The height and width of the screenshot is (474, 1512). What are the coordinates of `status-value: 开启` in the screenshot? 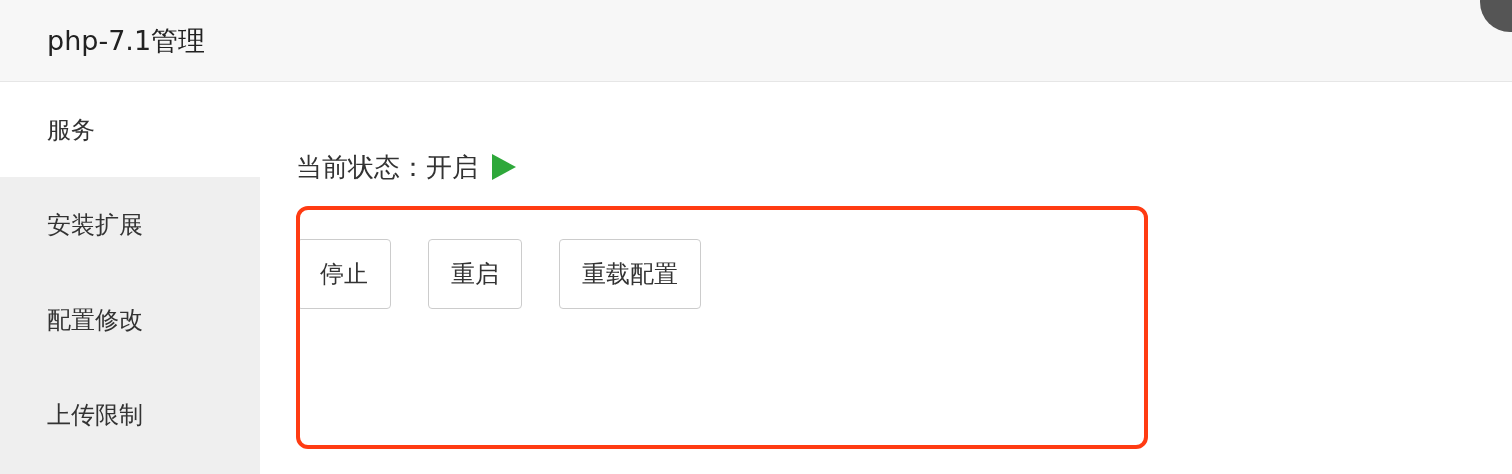 It's located at (452, 167).